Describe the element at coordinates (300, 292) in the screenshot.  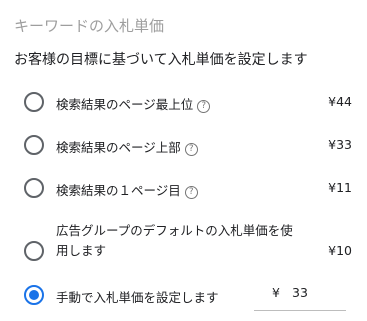
I see `manual-bid-value: 33` at that location.